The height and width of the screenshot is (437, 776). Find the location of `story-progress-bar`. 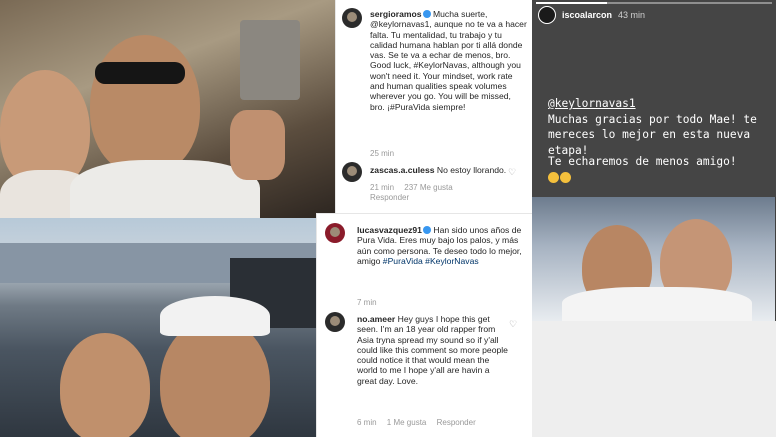

story-progress-bar is located at coordinates (654, 3).